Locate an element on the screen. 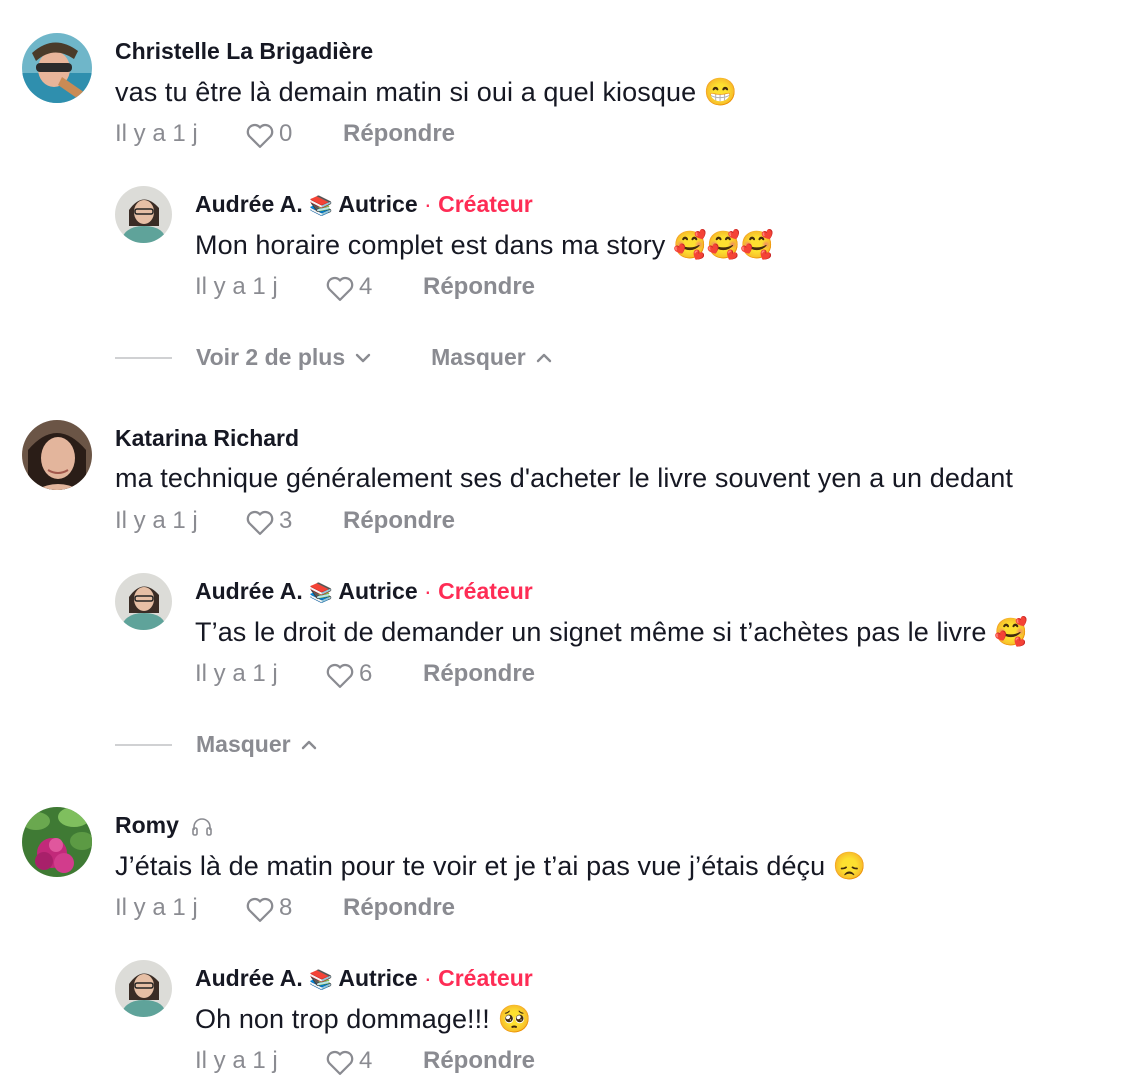 The width and height of the screenshot is (1130, 1092). comment-author: Katarina Richard is located at coordinates (207, 438).